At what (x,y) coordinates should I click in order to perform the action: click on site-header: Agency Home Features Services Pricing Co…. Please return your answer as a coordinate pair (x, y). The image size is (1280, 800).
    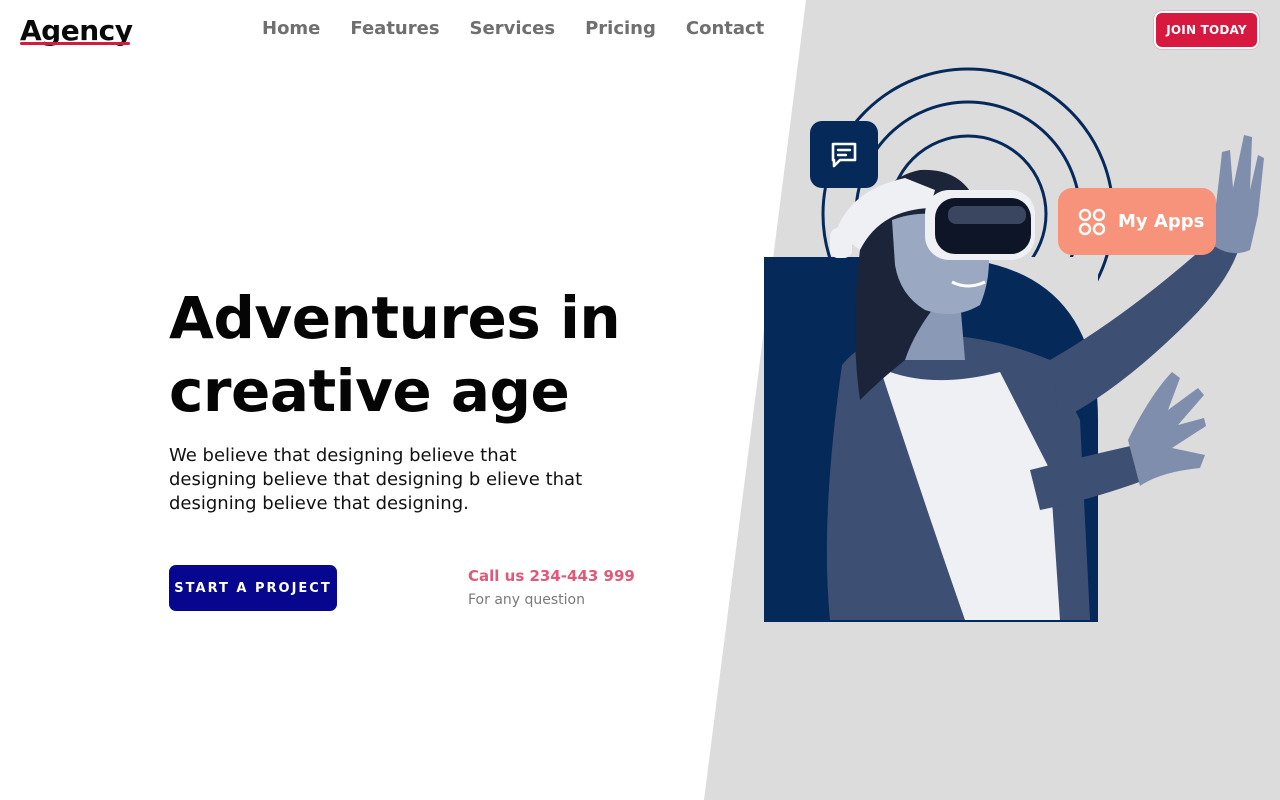
    Looking at the image, I should click on (640, 32).